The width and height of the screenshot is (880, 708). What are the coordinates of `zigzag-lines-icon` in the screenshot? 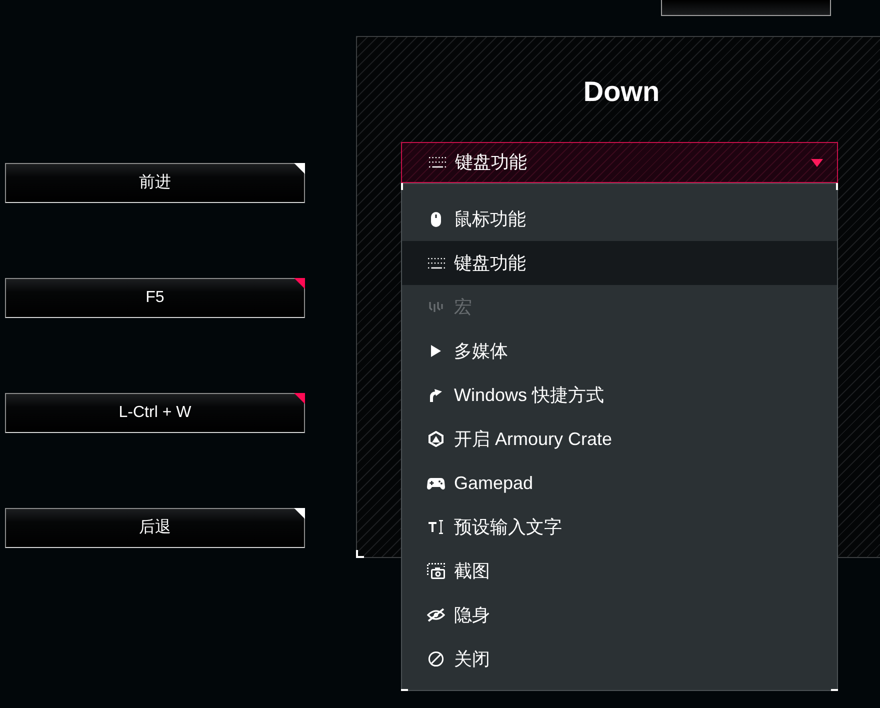 It's located at (436, 307).